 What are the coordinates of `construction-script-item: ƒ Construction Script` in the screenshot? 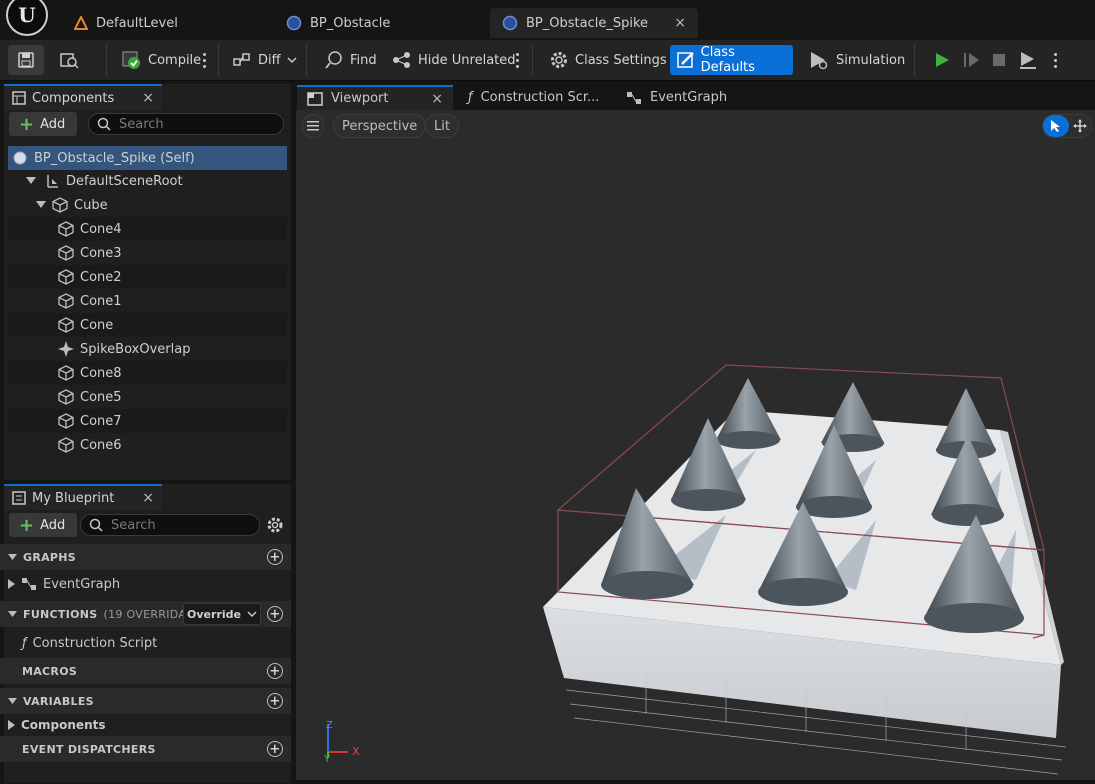 It's located at (156, 643).